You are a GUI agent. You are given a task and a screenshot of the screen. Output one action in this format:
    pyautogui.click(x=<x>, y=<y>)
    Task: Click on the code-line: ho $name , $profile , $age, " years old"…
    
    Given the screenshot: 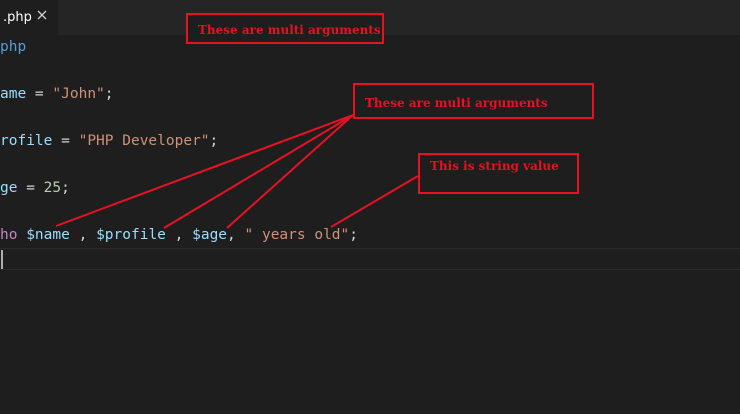 What is the action you would take?
    pyautogui.click(x=179, y=235)
    